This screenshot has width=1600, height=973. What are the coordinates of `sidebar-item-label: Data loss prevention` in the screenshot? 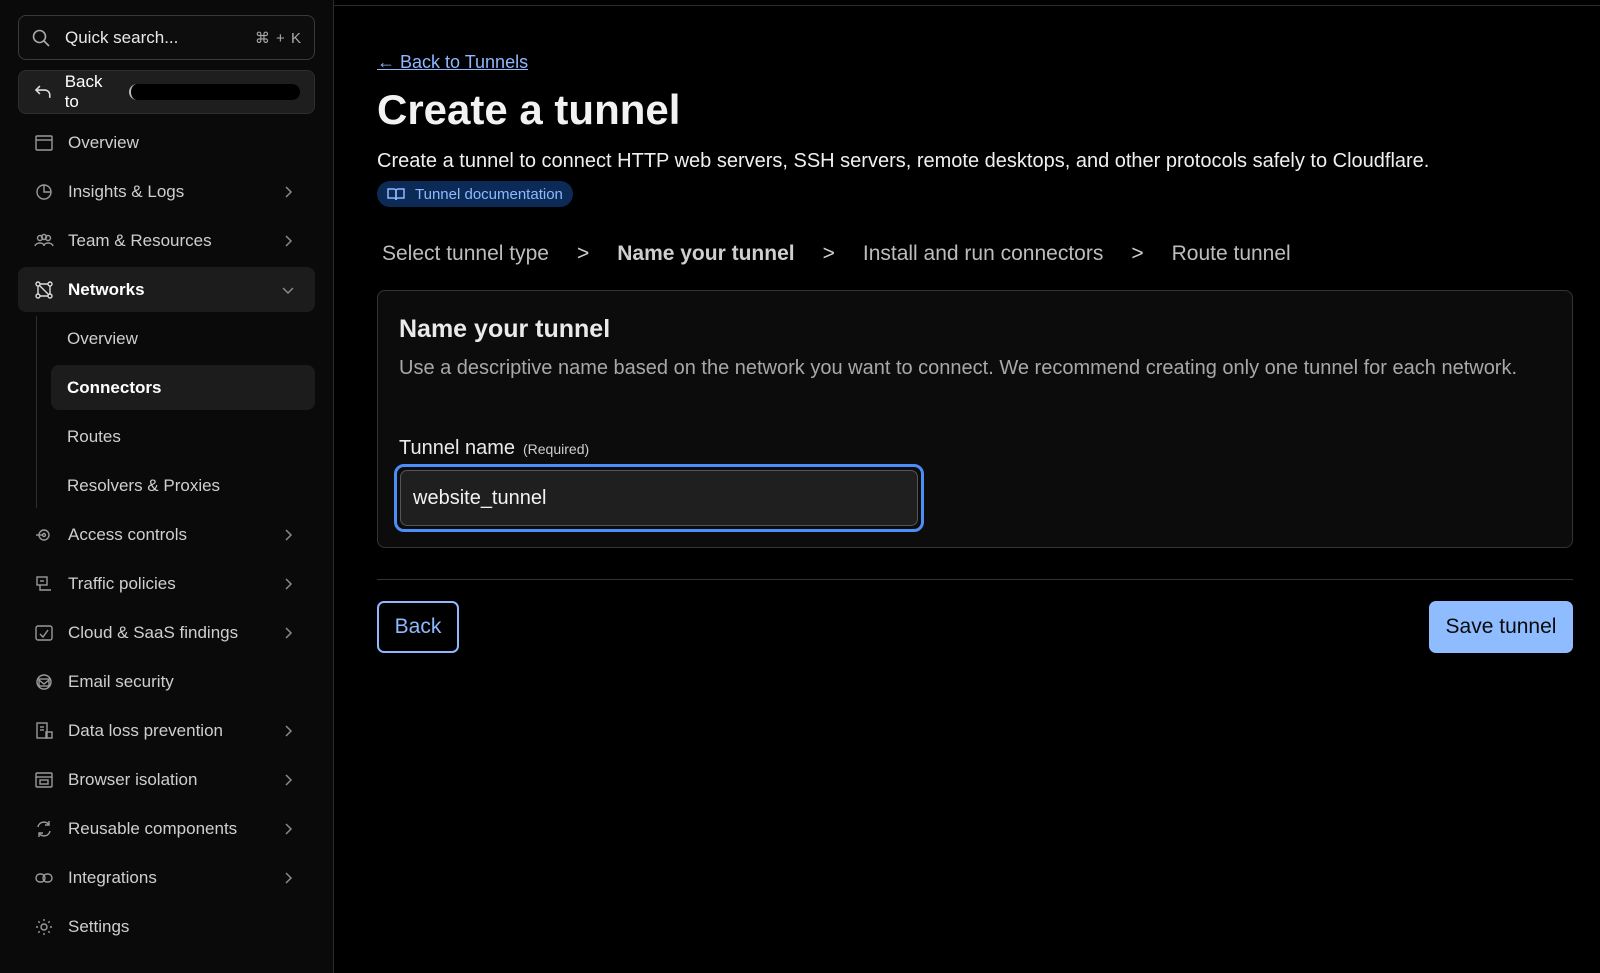 It's located at (145, 730).